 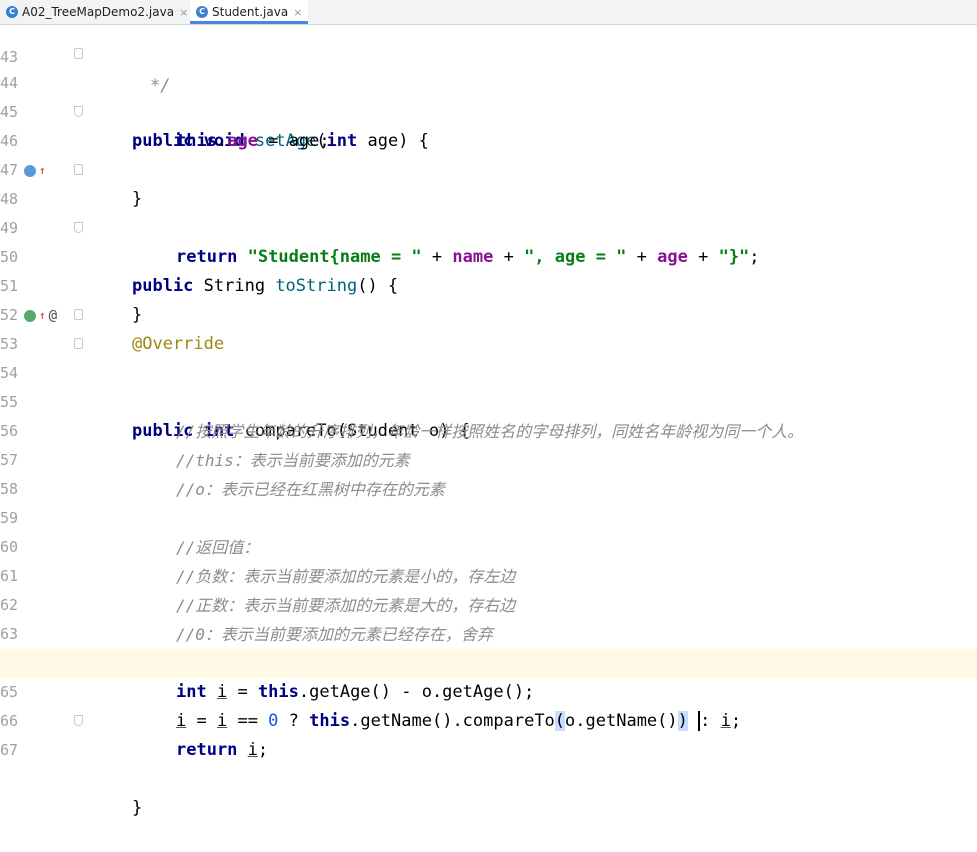 I want to click on code-line: 56 //this：表示当前要添加的元素, so click(x=488, y=429).